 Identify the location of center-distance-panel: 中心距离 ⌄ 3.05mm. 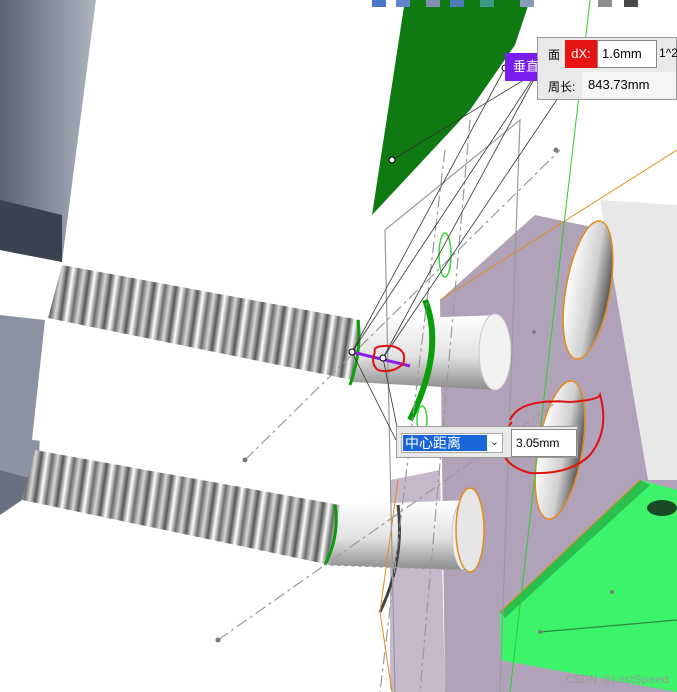
(487, 442).